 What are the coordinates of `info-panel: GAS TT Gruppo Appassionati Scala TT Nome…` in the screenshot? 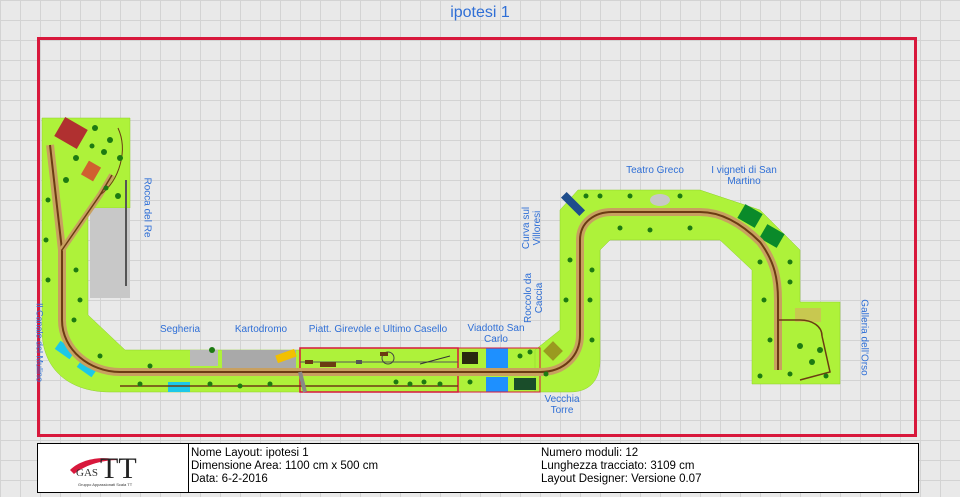 It's located at (478, 468).